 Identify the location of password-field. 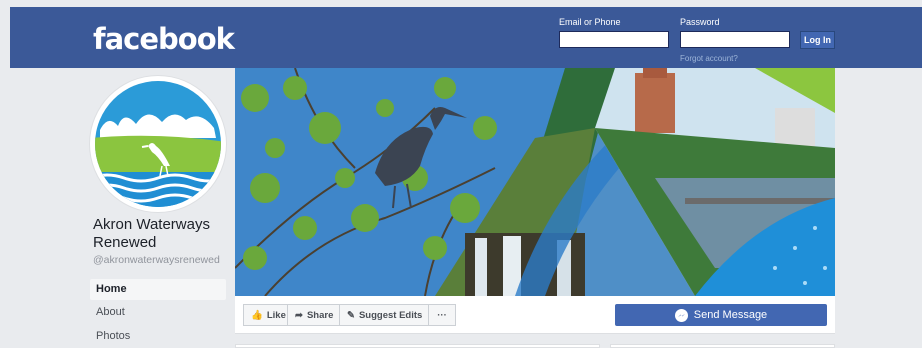
(735, 39).